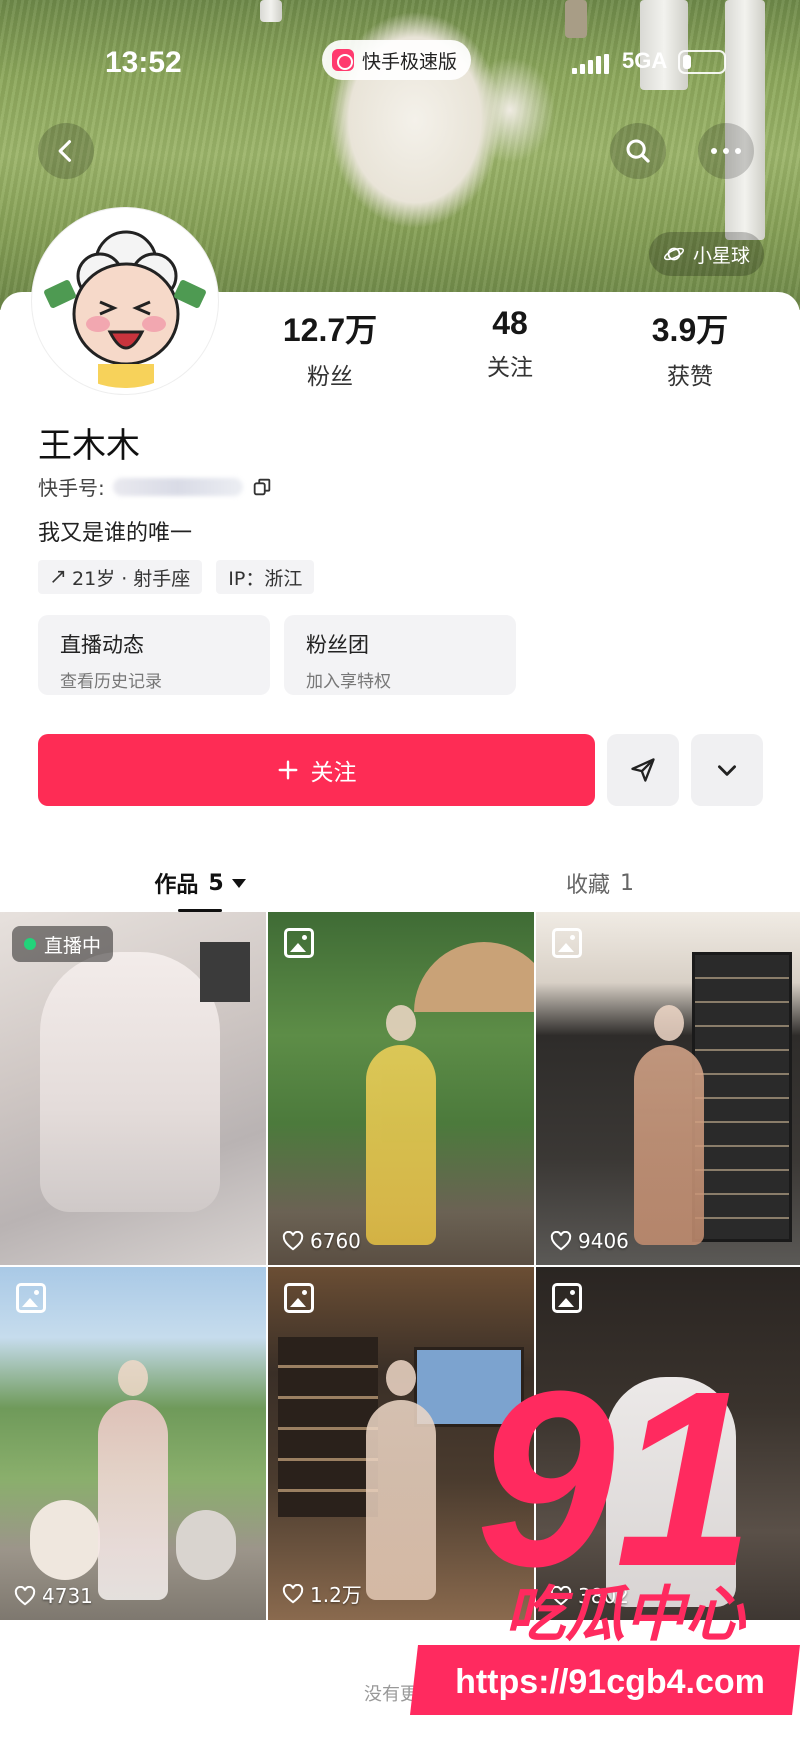  I want to click on expand-button, so click(727, 770).